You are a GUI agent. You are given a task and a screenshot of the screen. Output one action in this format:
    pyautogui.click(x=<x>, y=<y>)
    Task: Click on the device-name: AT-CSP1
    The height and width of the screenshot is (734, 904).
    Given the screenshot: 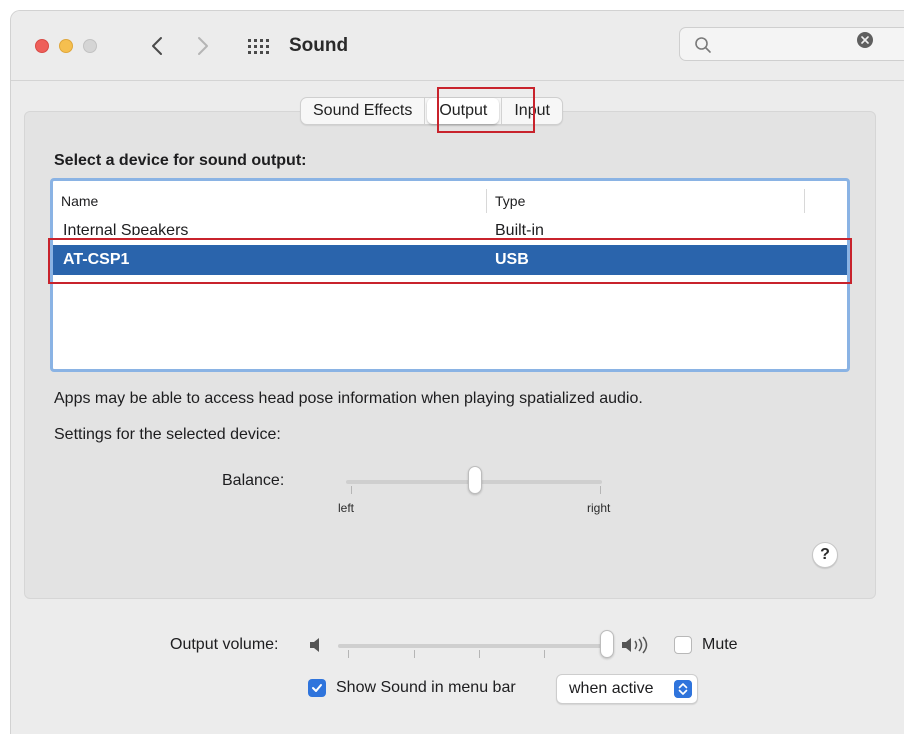 What is the action you would take?
    pyautogui.click(x=96, y=259)
    